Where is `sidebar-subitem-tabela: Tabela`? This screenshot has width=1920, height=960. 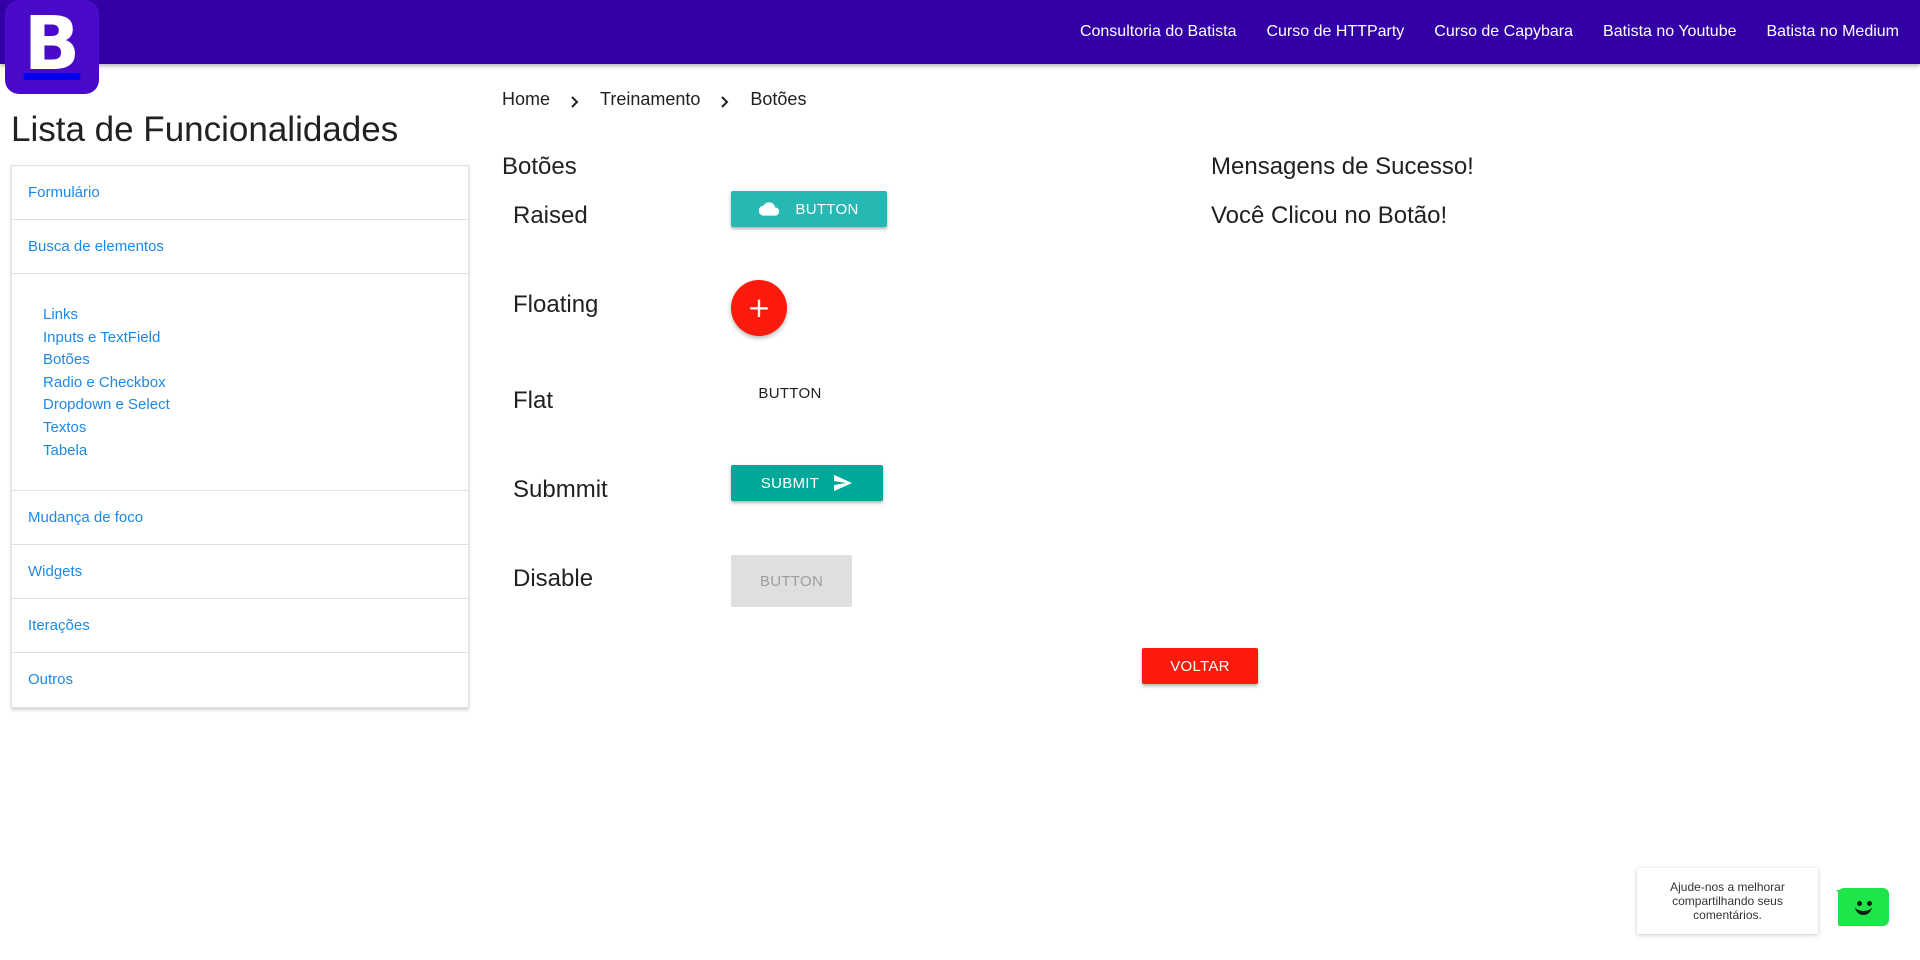 sidebar-subitem-tabela: Tabela is located at coordinates (255, 451).